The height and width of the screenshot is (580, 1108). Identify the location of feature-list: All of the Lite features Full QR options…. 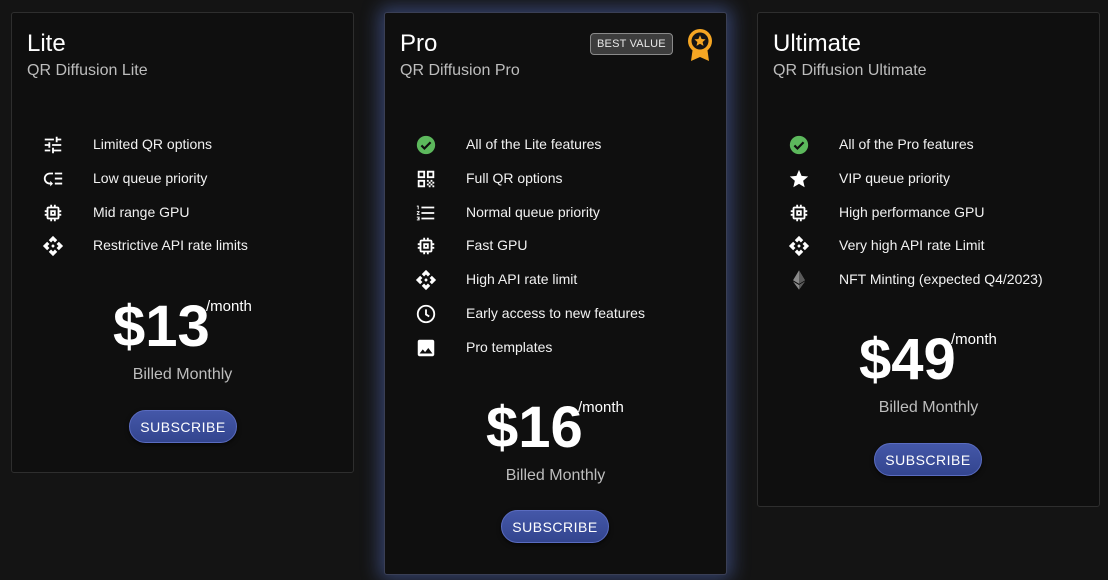
(555, 247).